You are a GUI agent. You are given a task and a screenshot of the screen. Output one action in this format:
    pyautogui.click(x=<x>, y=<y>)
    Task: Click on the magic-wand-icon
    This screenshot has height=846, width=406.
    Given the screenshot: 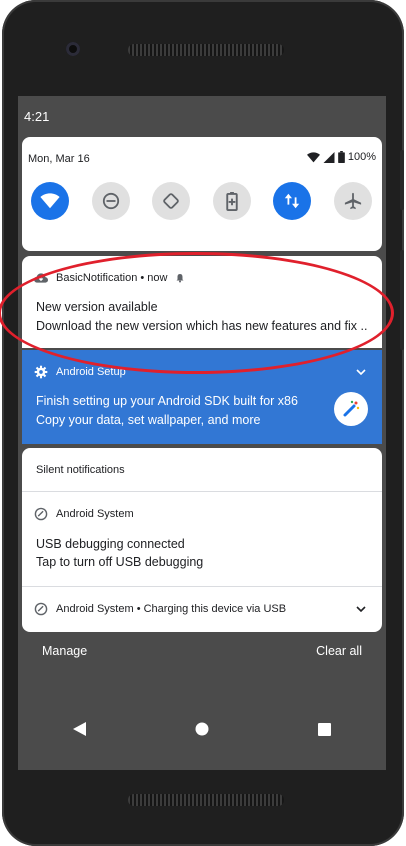 What is the action you would take?
    pyautogui.click(x=351, y=408)
    